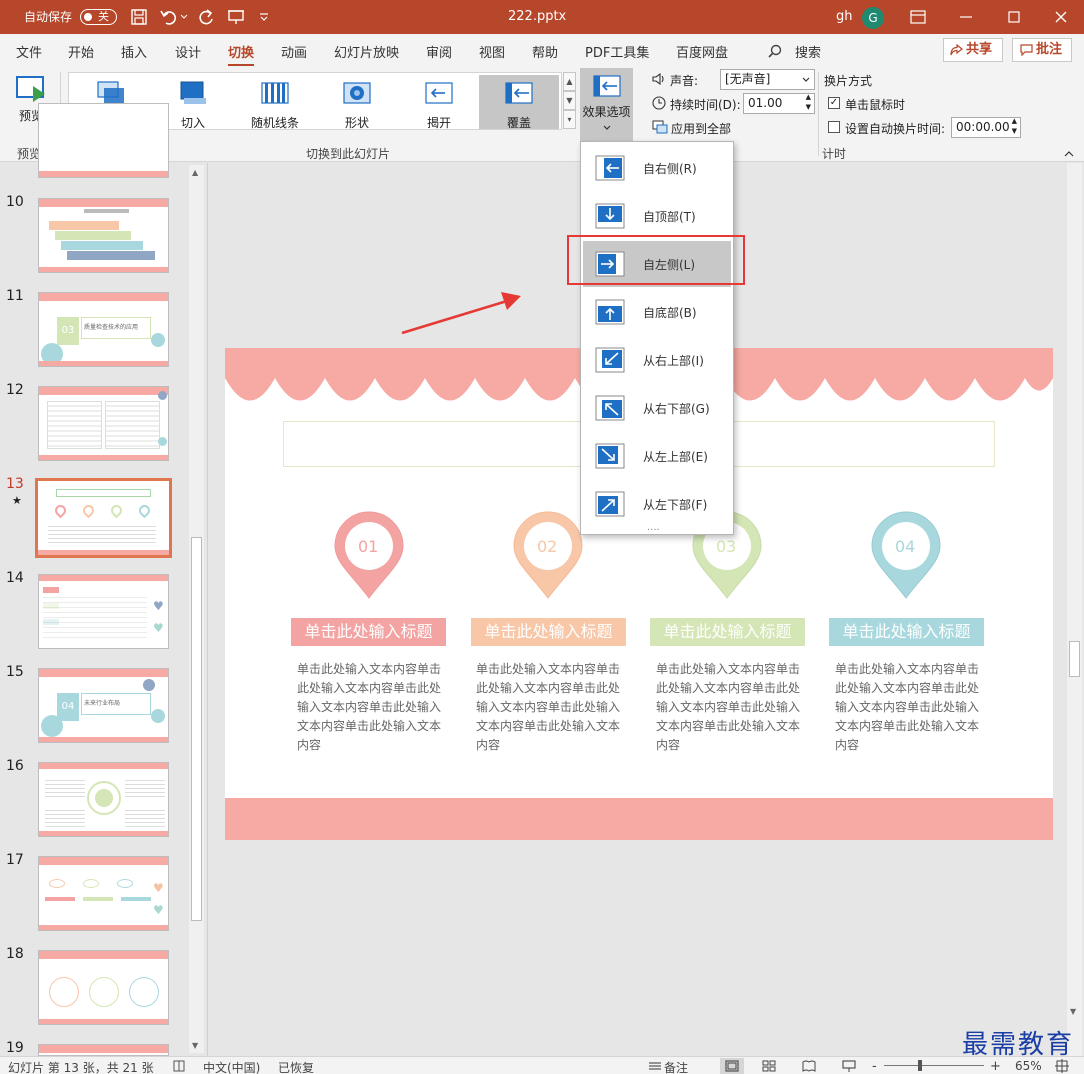 The width and height of the screenshot is (1084, 1074). I want to click on tab-view: 视图, so click(492, 51).